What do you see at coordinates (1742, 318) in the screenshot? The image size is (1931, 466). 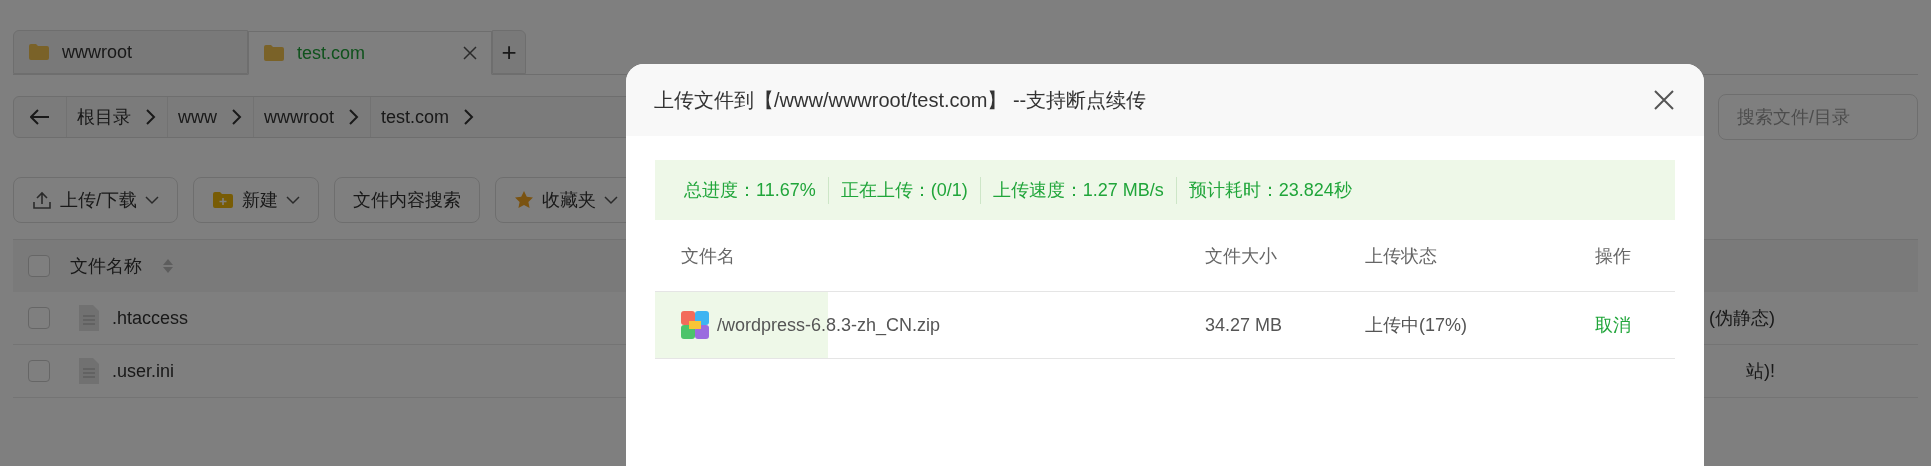 I see `table-cell-text: (伪静态)` at bounding box center [1742, 318].